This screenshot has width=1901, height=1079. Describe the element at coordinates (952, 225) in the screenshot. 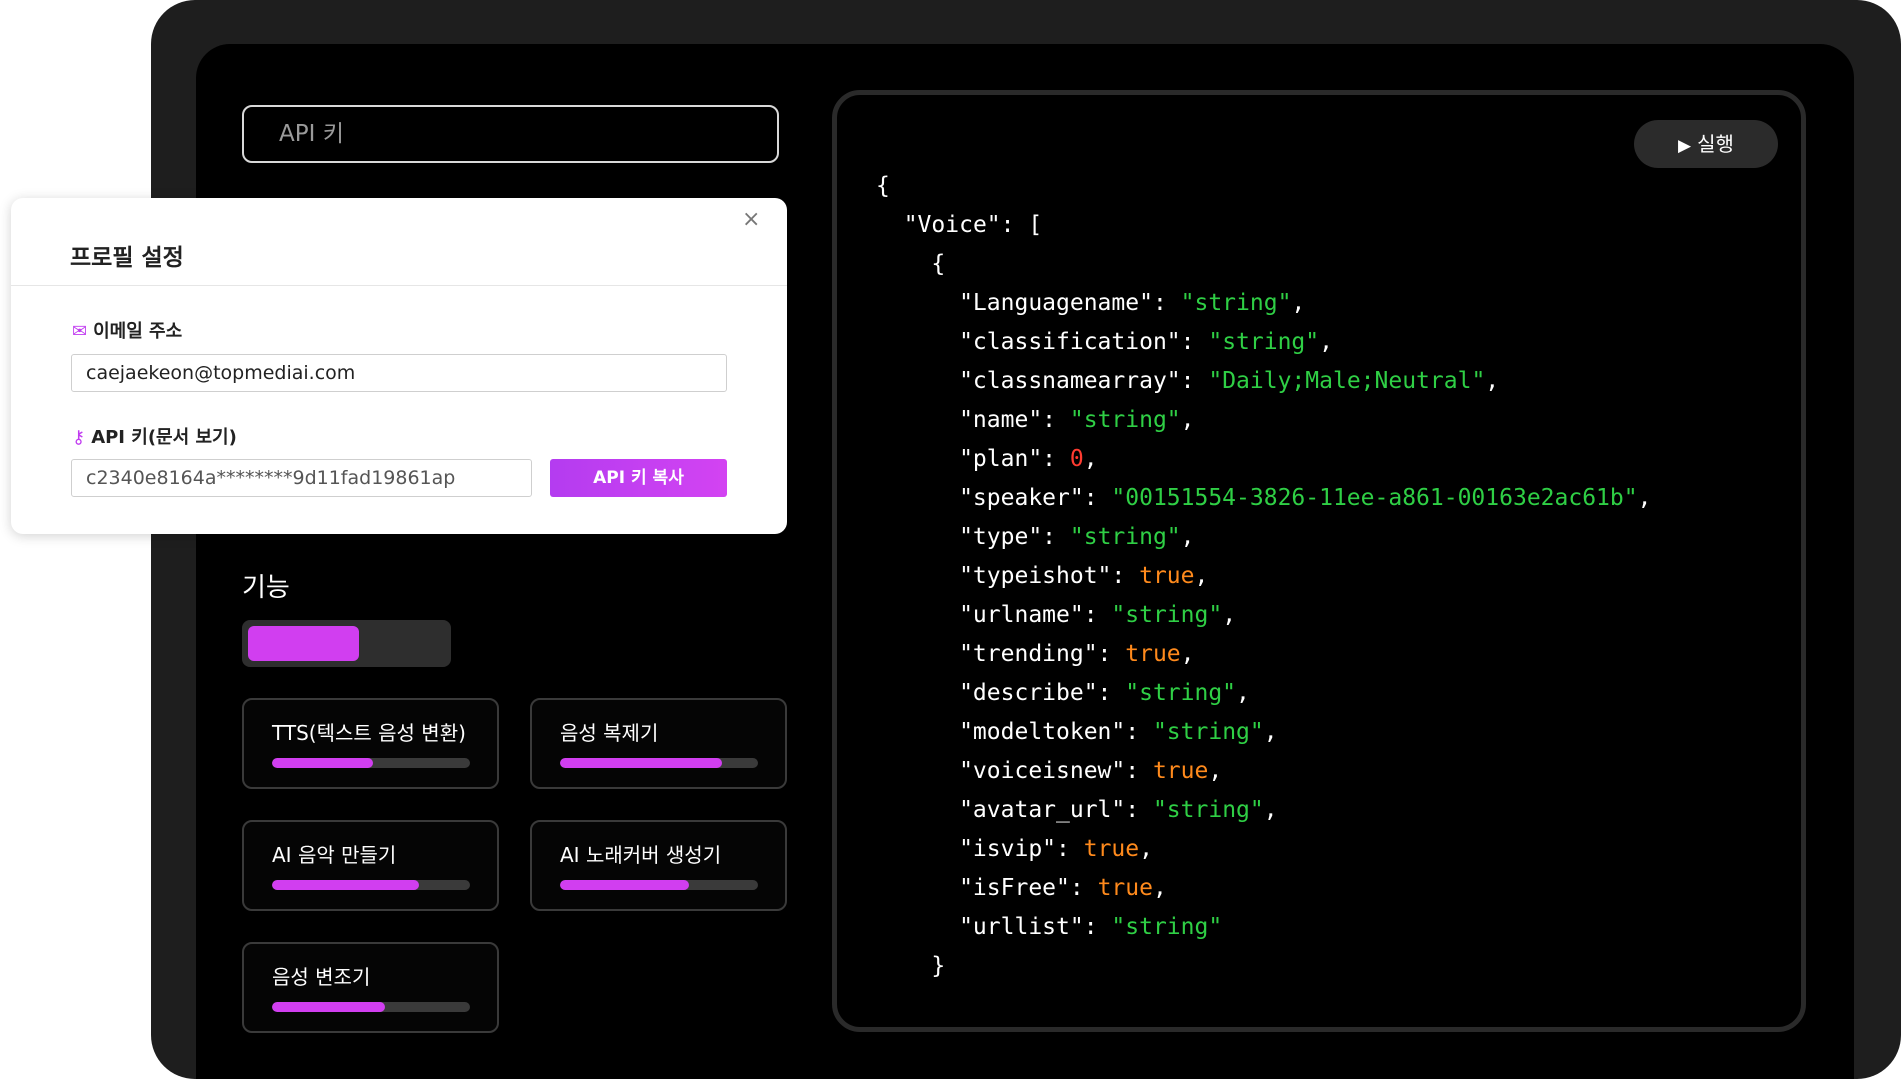

I see `code-voice-key: "Voice"` at that location.